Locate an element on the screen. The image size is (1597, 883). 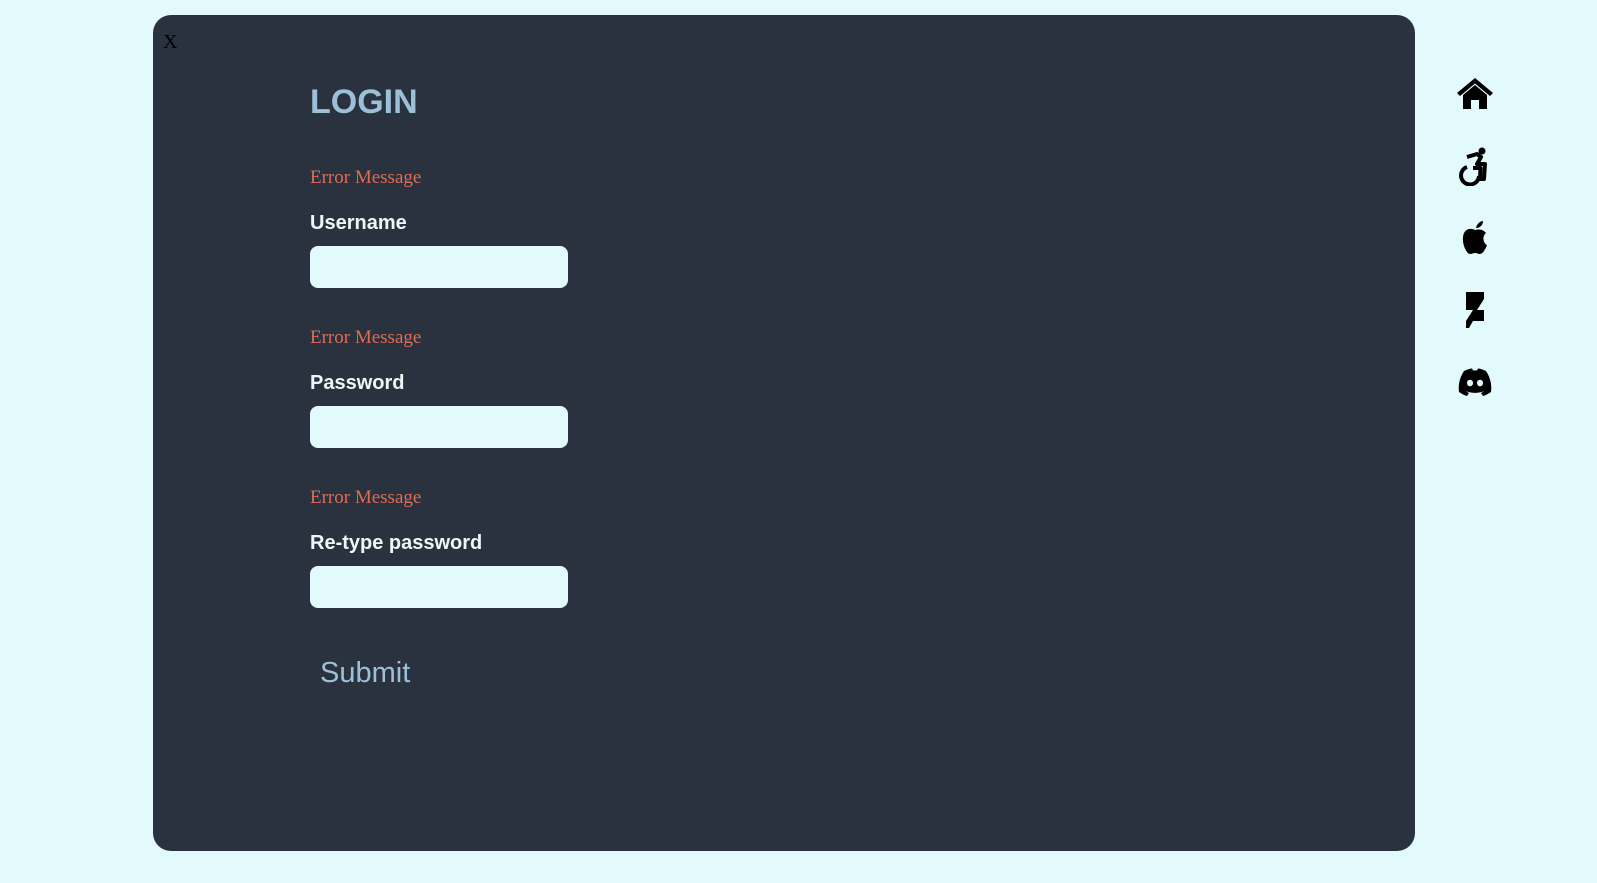
apple-icon is located at coordinates (1475, 238).